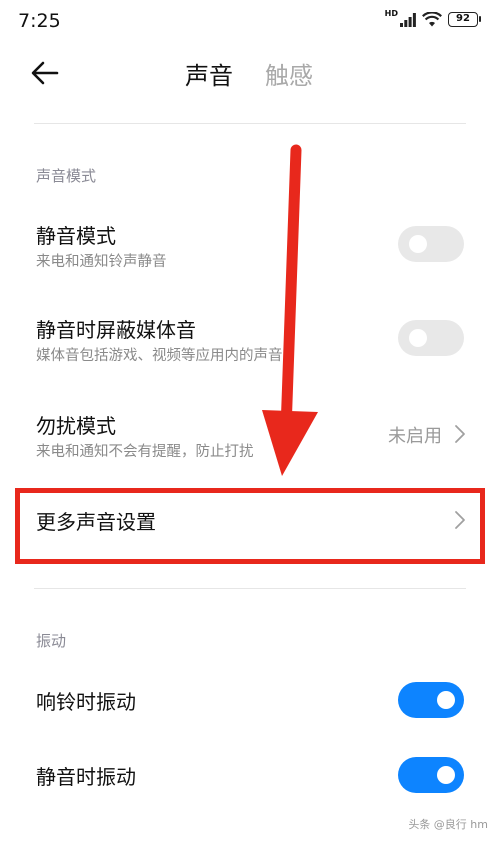 Image resolution: width=500 pixels, height=842 pixels. I want to click on row-subtitle: 来电和通知铃声静音, so click(101, 262).